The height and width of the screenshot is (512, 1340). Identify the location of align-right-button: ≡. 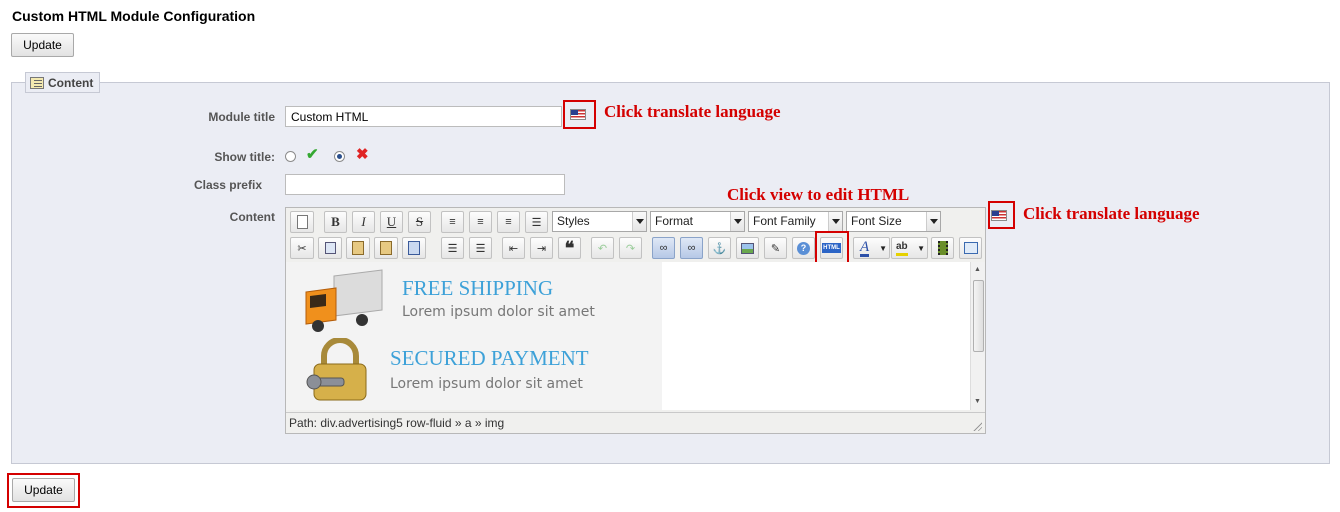
(508, 222).